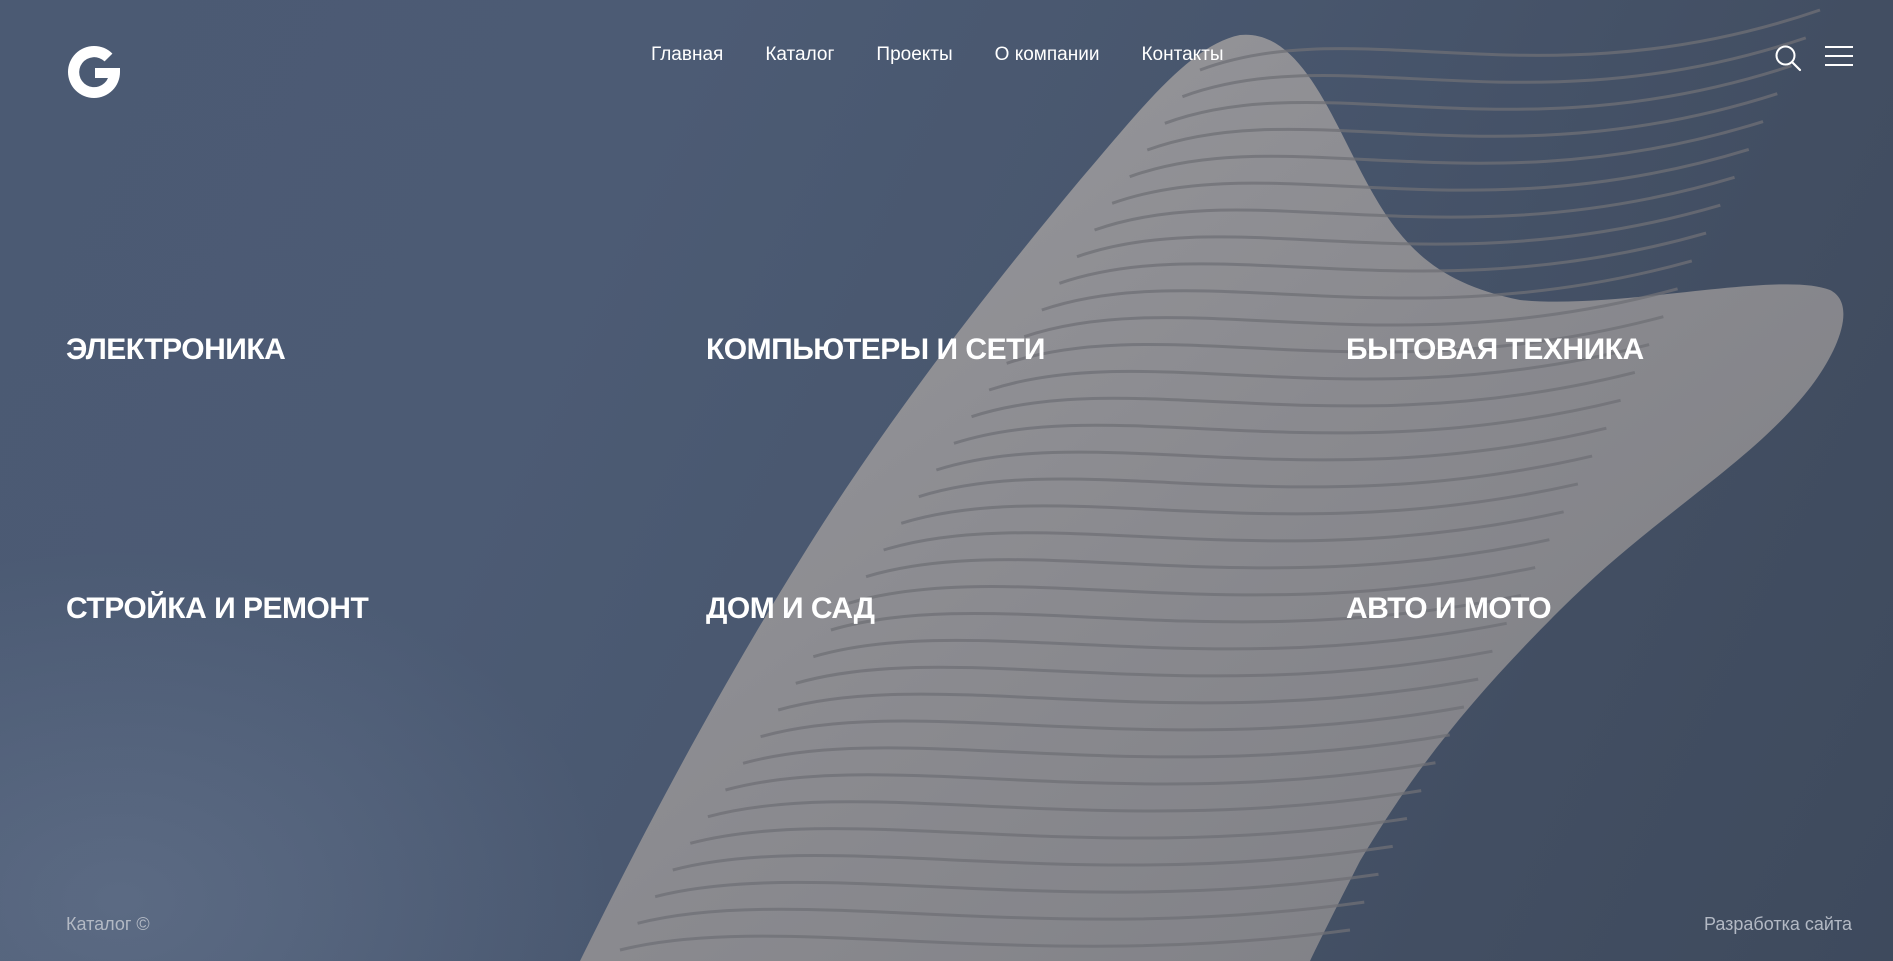 The width and height of the screenshot is (1893, 961). What do you see at coordinates (687, 55) in the screenshot?
I see `nav-item-home: Главная` at bounding box center [687, 55].